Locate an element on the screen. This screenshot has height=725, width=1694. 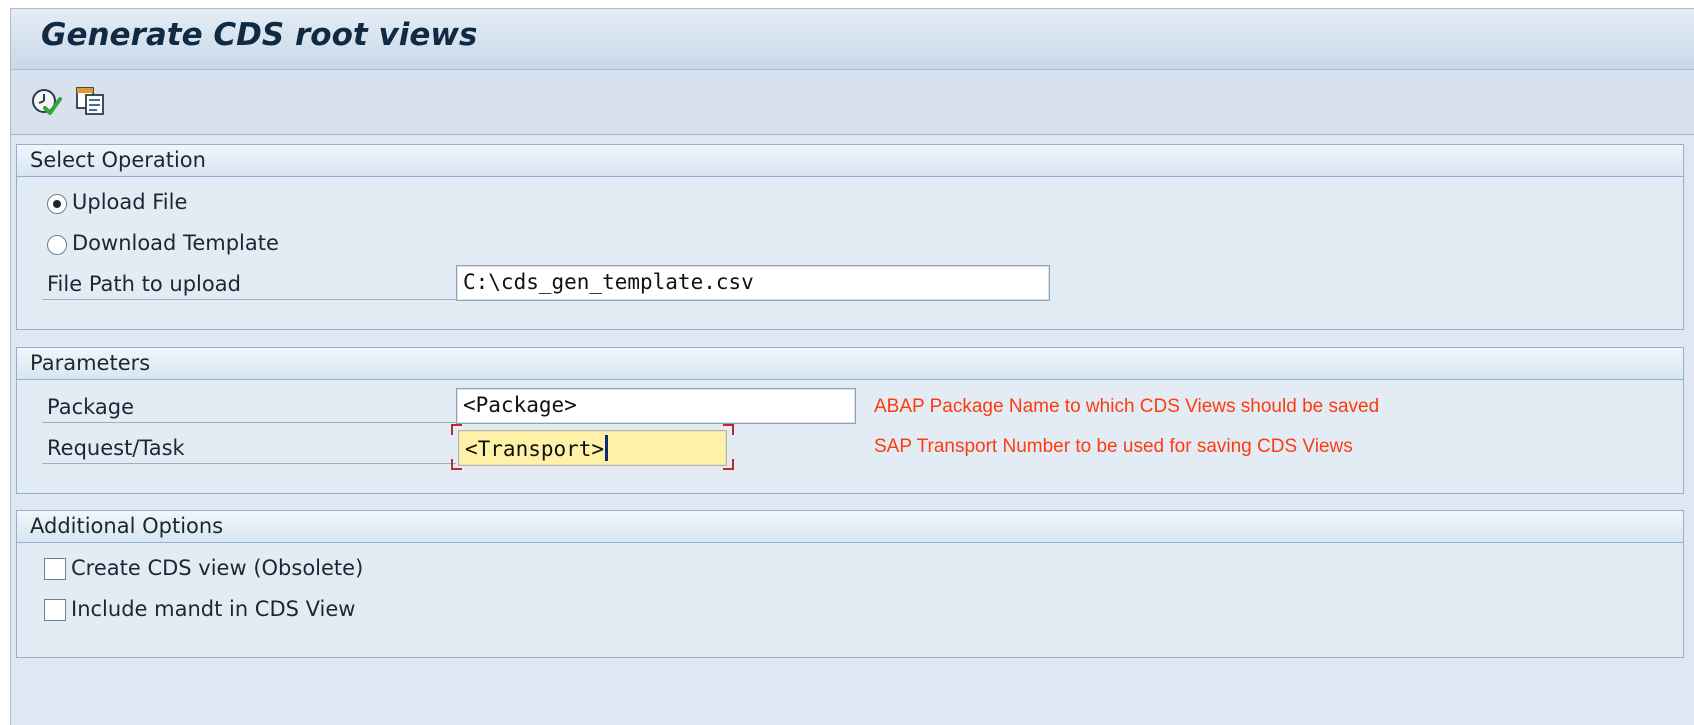
application-toolbar is located at coordinates (852, 102).